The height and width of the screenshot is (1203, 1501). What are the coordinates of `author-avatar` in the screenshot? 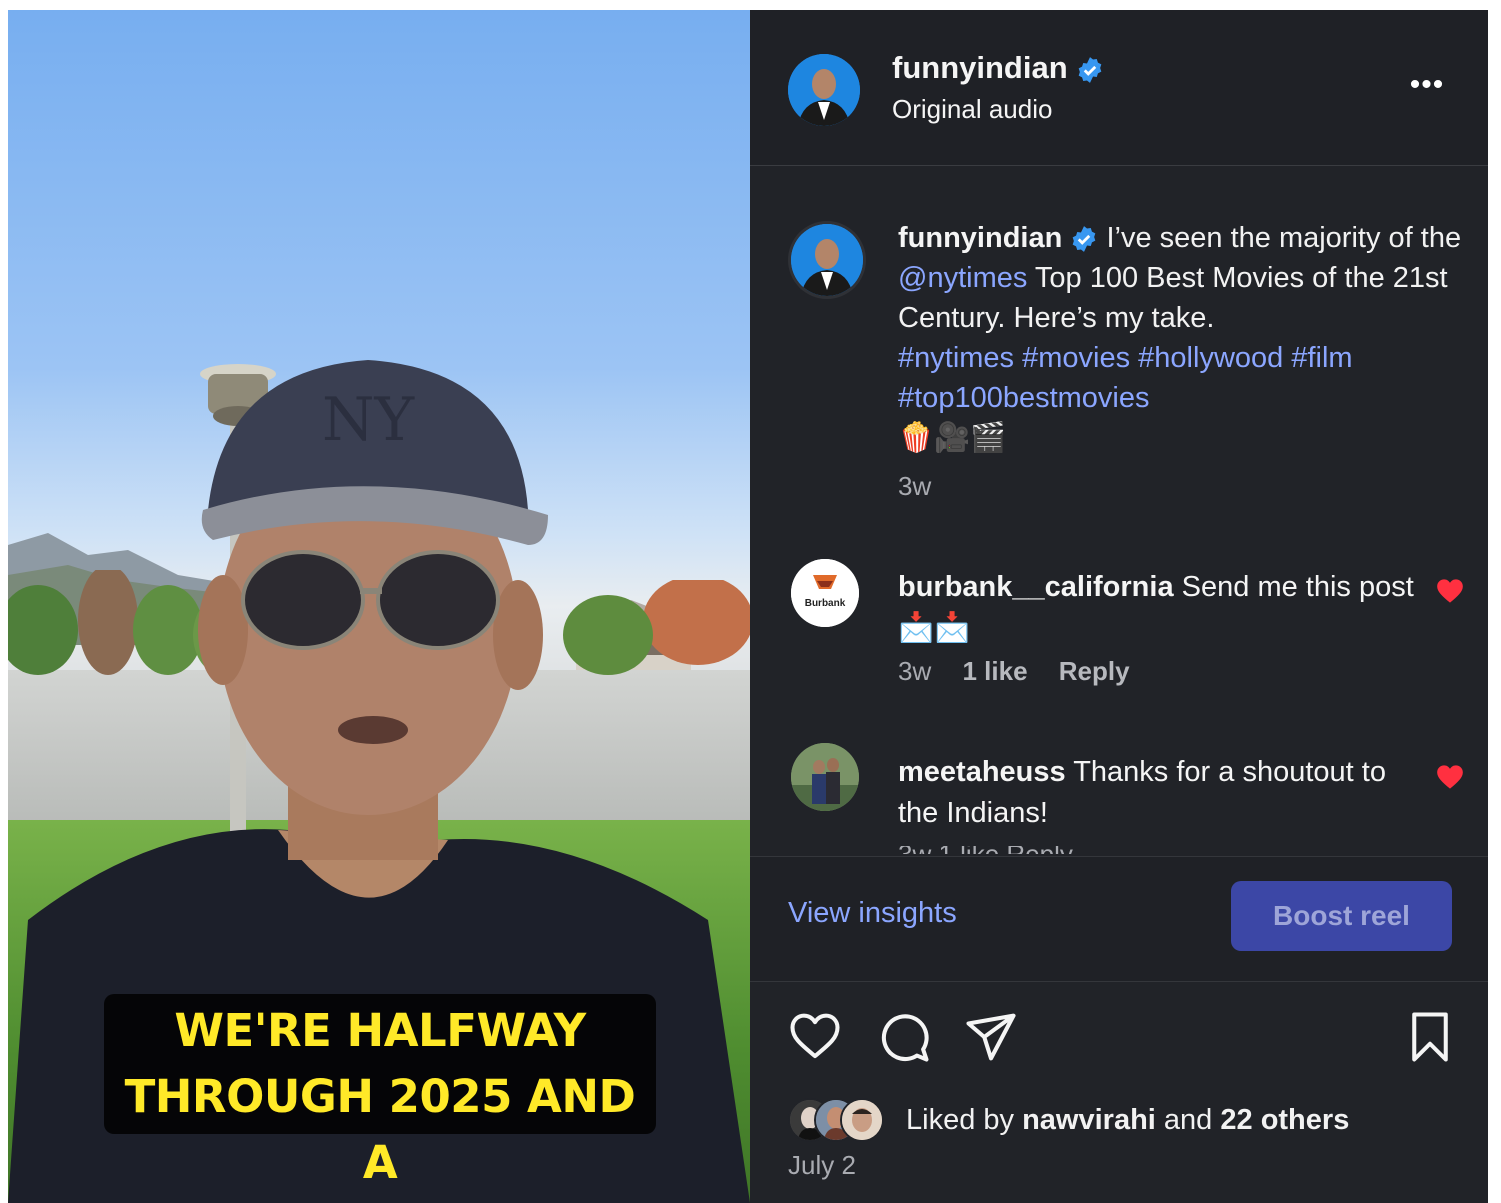 It's located at (824, 90).